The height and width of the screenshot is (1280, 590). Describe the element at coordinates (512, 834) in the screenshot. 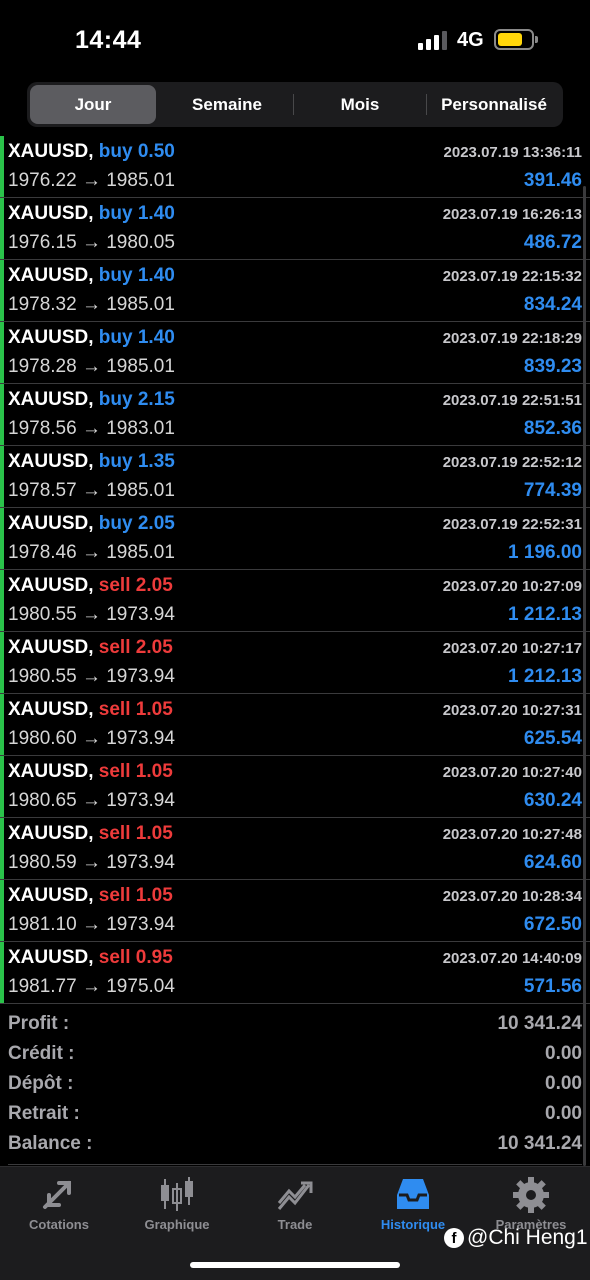

I see `trade-datetime: 2023.07.20 10:27:48` at that location.